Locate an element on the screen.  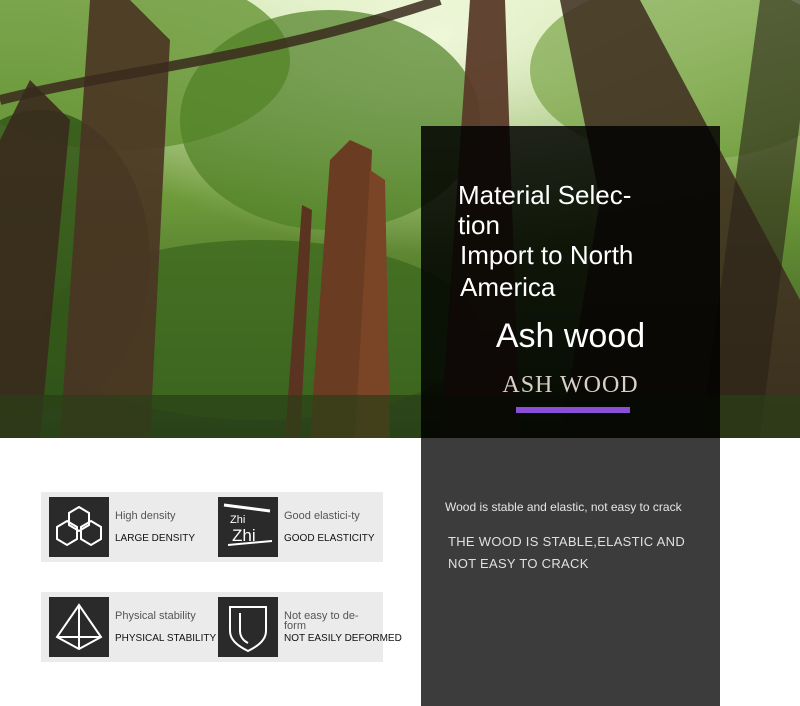
elasticity-glyph-icon: Zhi Zhi is located at coordinates (248, 527).